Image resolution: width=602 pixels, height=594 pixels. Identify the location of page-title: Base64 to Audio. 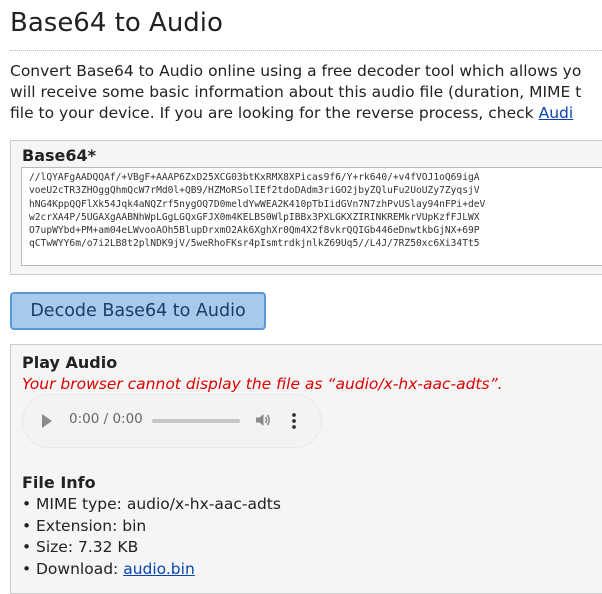
(116, 23).